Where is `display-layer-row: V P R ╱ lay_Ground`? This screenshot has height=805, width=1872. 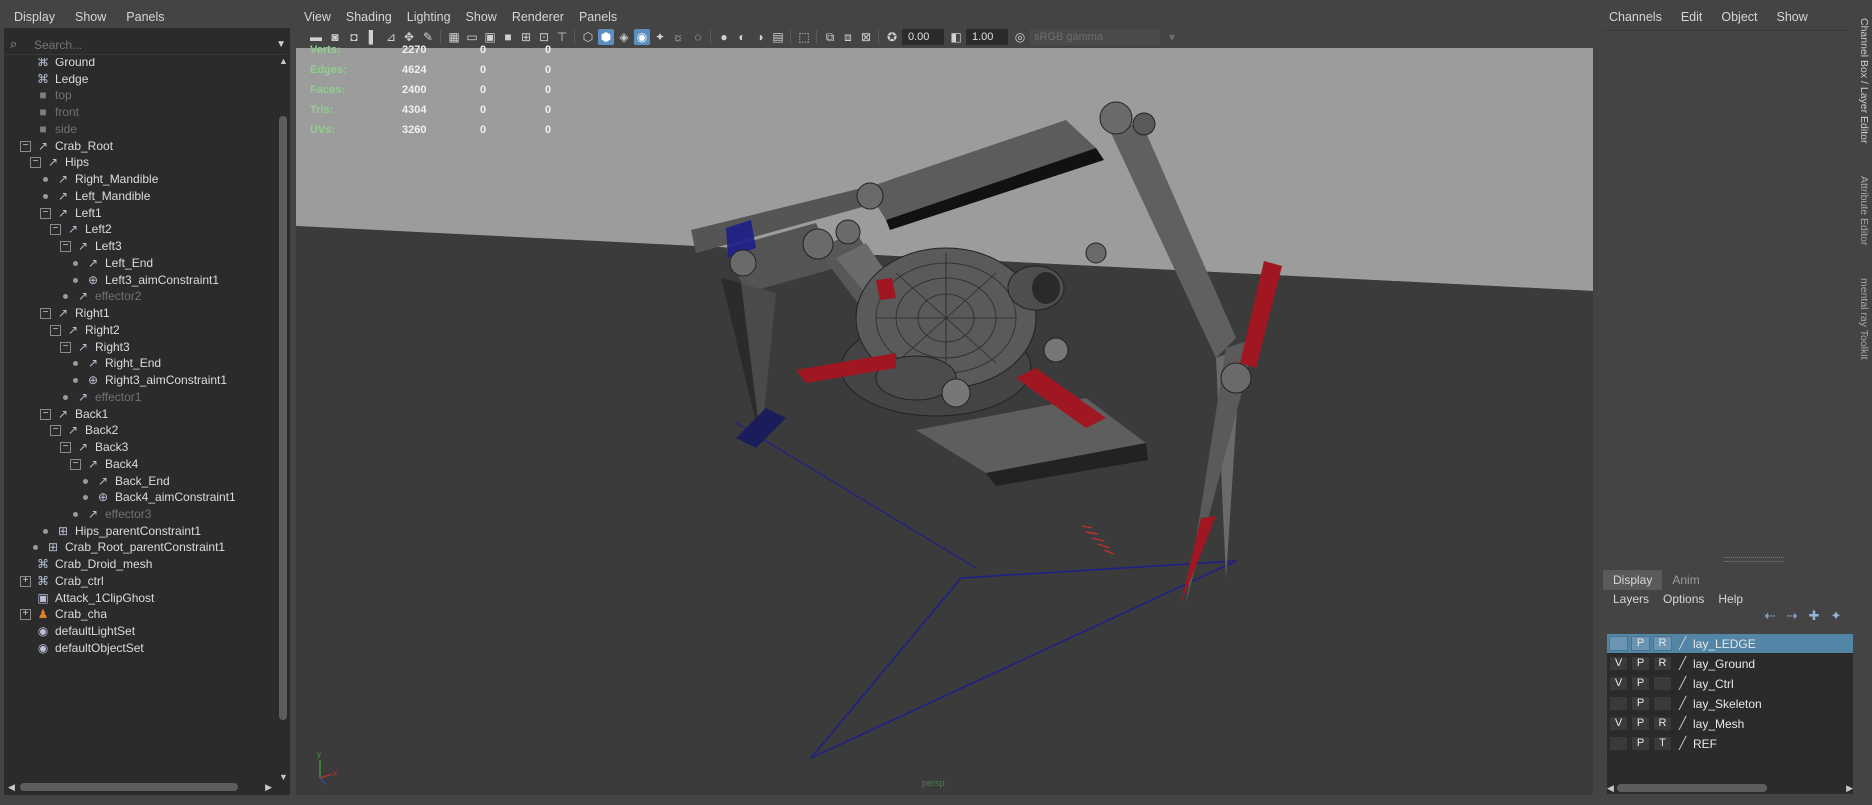 display-layer-row: V P R ╱ lay_Ground is located at coordinates (1730, 664).